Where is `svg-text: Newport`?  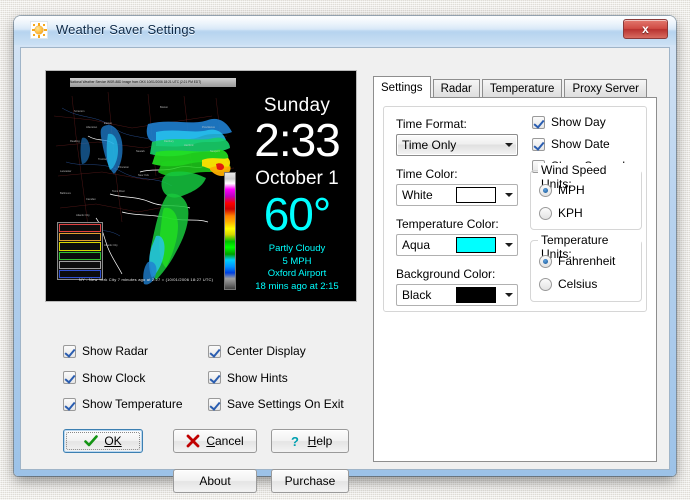
svg-text: Newport is located at coordinates (215, 151).